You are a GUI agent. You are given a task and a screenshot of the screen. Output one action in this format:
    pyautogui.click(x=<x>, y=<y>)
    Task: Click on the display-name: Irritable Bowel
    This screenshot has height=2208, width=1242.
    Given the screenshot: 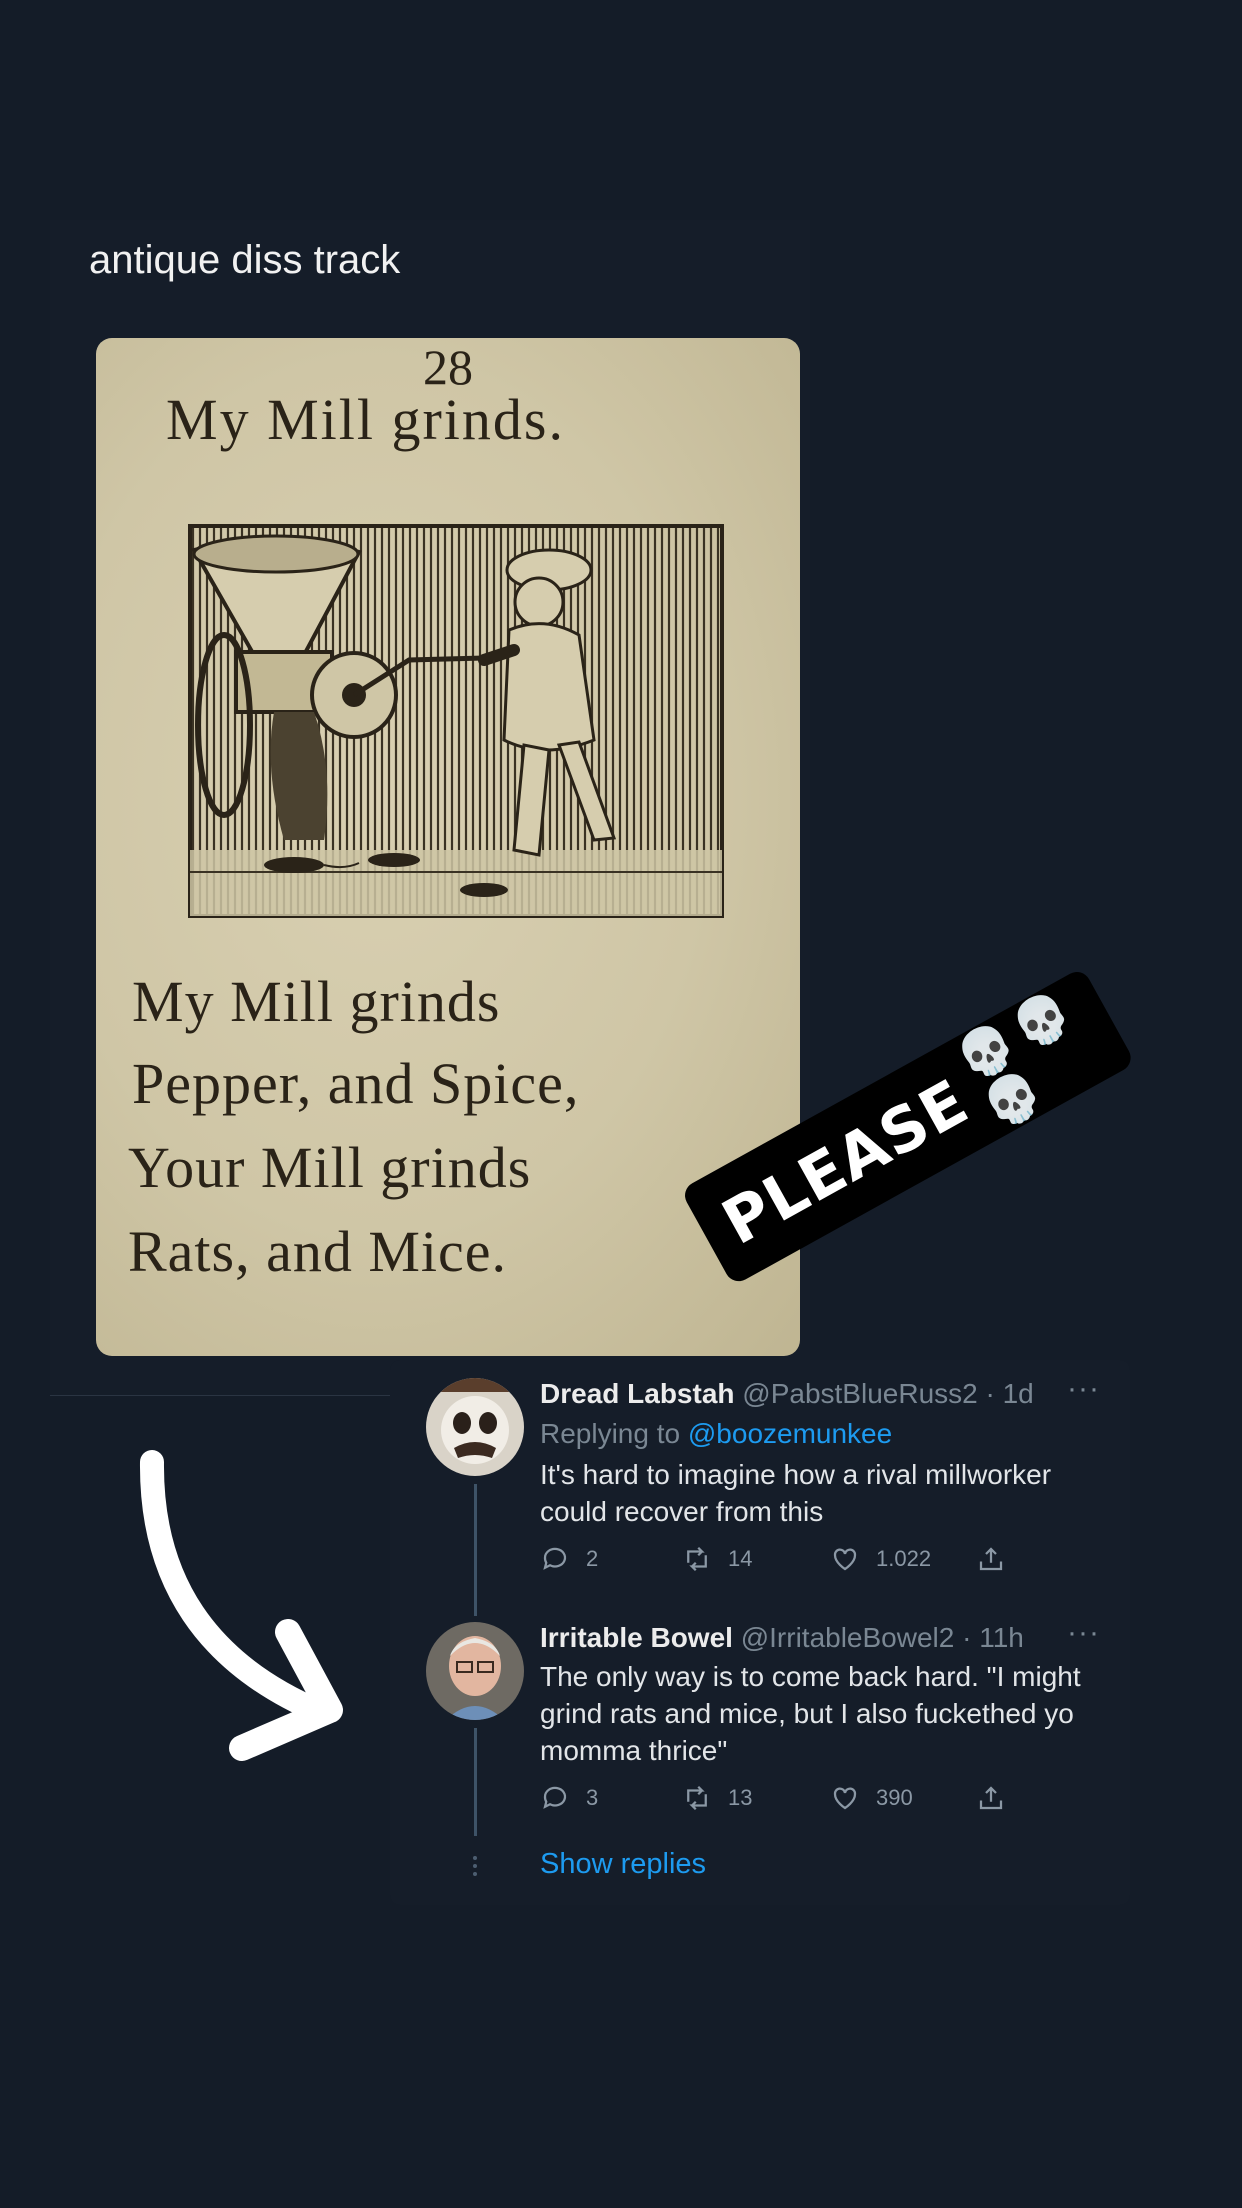 What is the action you would take?
    pyautogui.click(x=636, y=1637)
    